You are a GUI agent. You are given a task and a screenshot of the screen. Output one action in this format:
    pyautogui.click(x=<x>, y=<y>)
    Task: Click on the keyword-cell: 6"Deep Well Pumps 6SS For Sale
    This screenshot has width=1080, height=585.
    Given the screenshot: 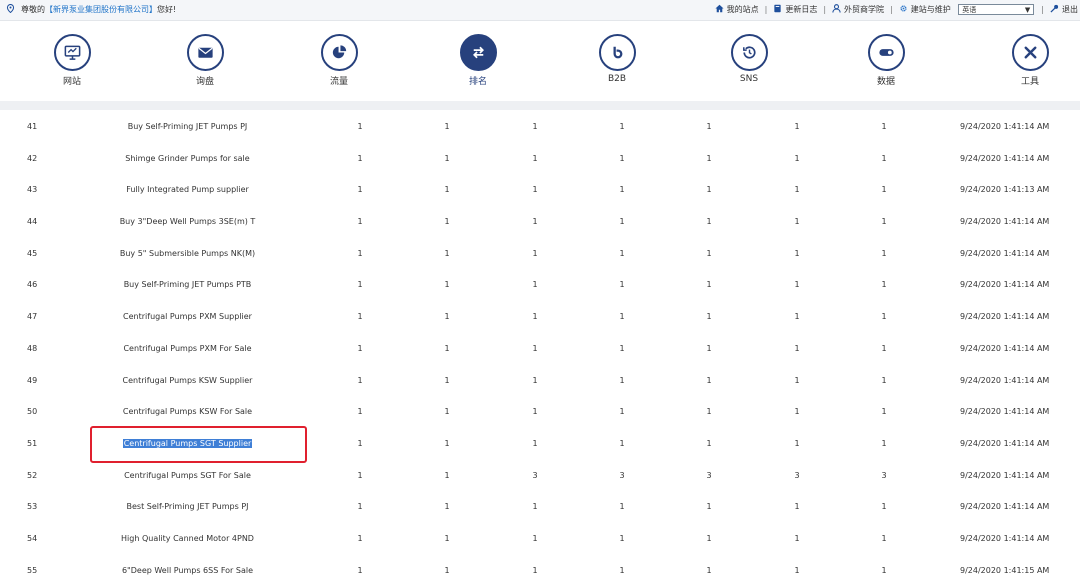 What is the action you would take?
    pyautogui.click(x=187, y=570)
    